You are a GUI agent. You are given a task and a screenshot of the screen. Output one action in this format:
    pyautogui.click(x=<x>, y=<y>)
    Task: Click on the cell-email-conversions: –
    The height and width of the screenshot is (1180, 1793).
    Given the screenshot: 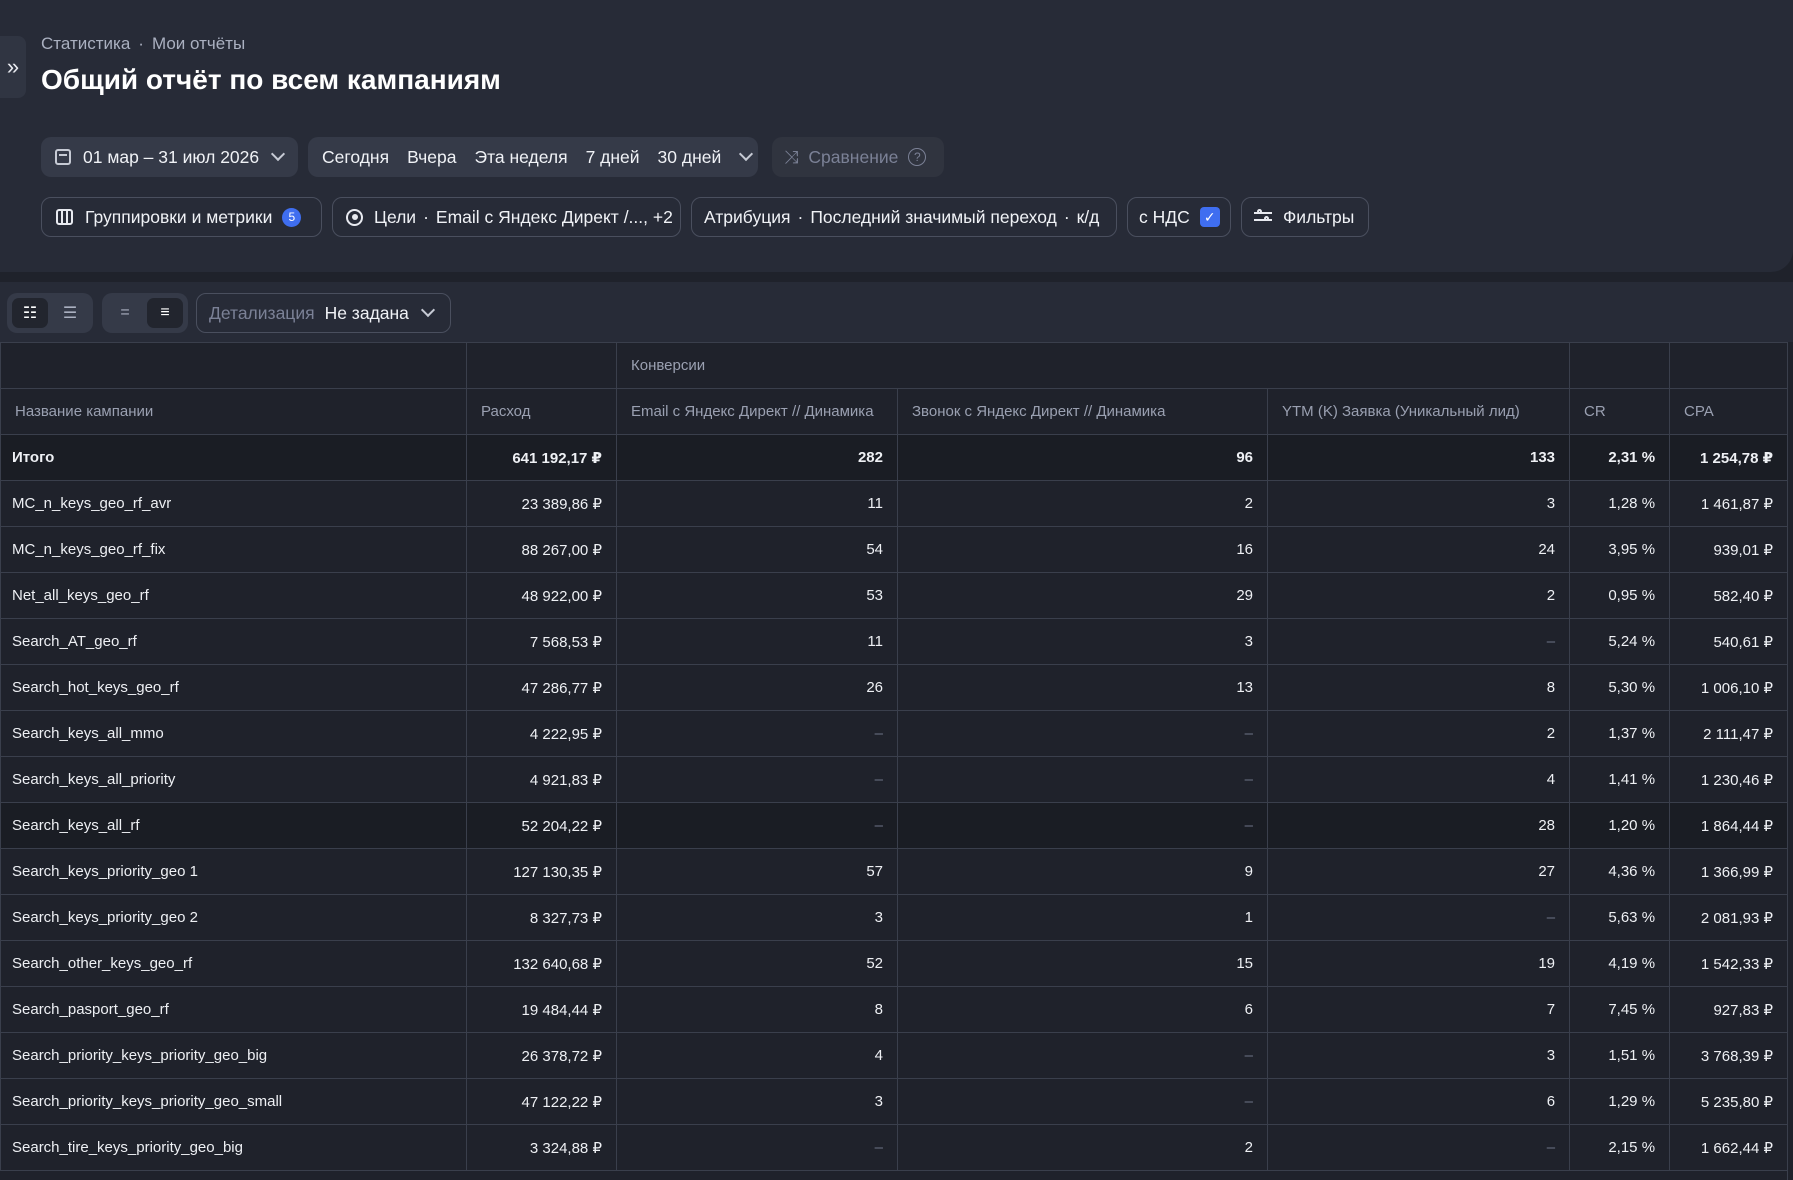 What is the action you would take?
    pyautogui.click(x=757, y=1147)
    